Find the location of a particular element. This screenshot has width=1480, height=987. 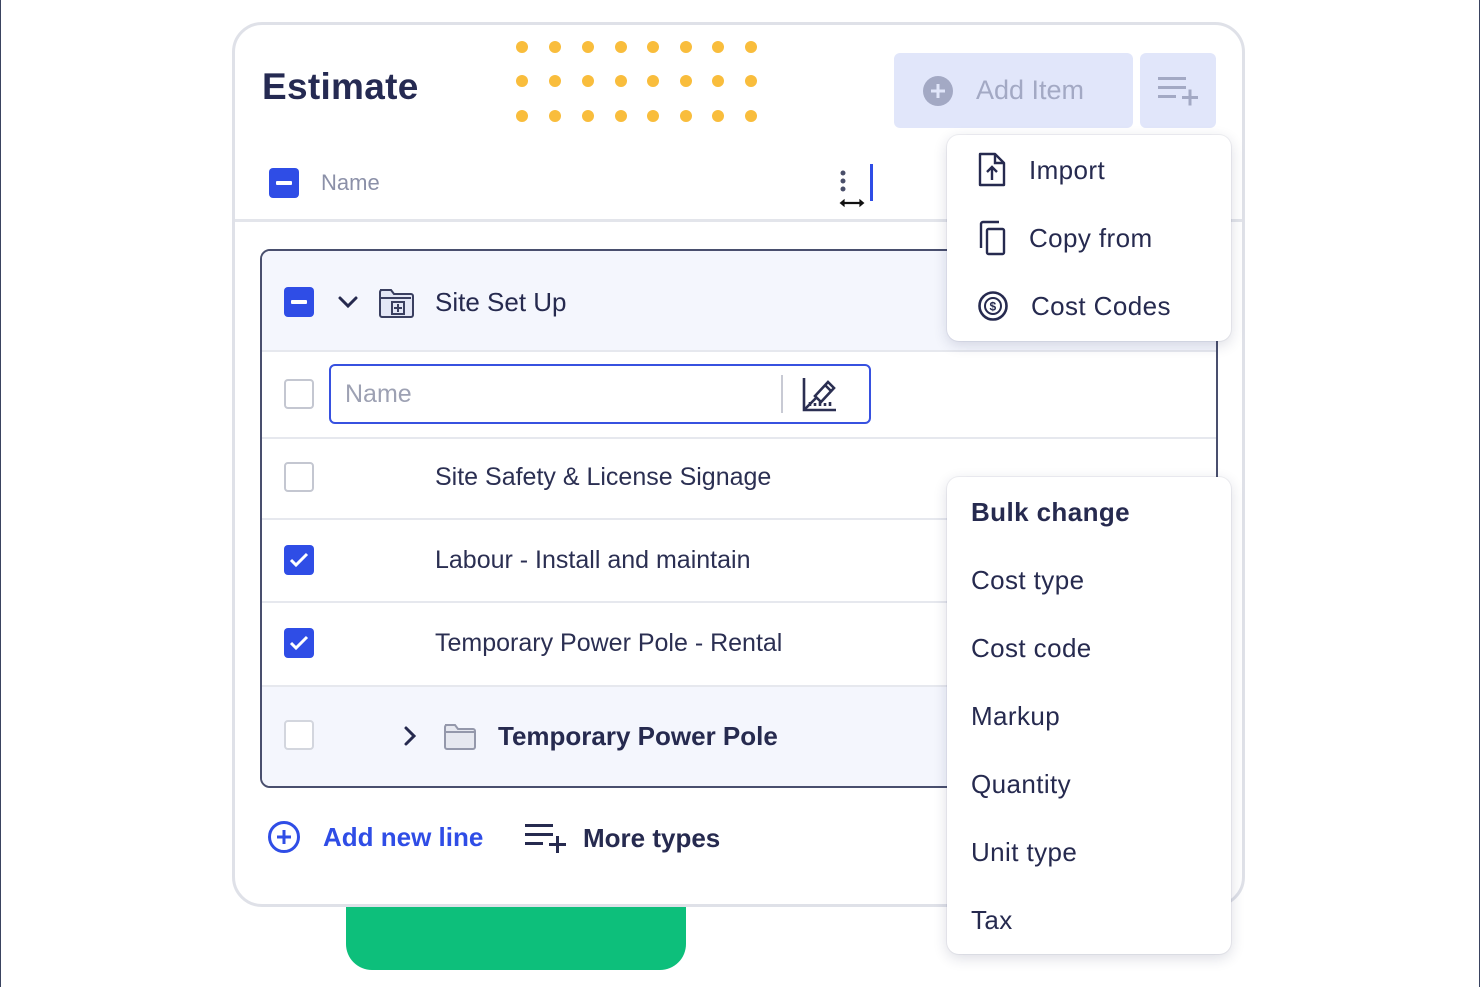

chevron-right-icon is located at coordinates (410, 736).